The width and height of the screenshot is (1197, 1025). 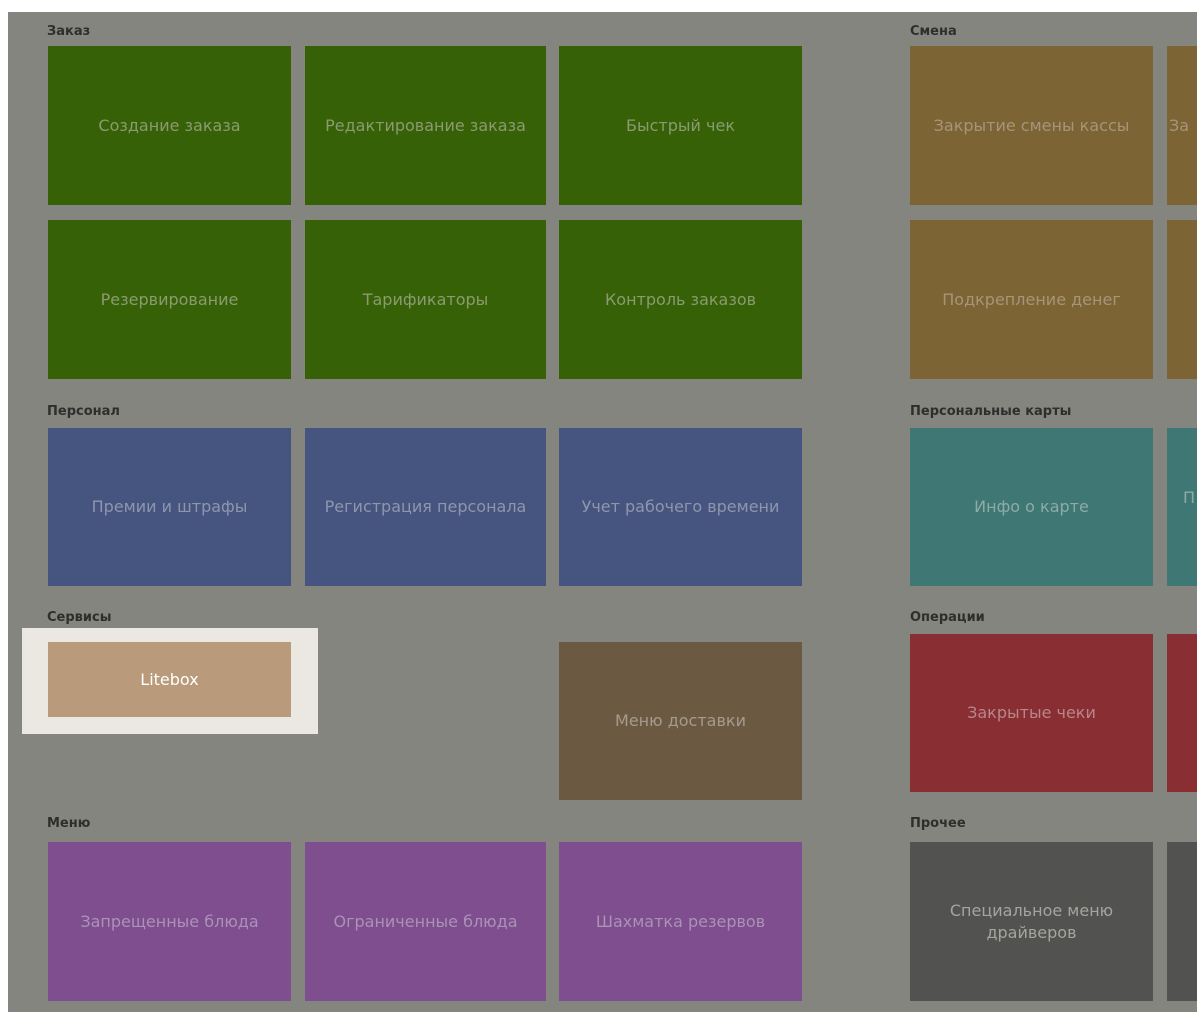 I want to click on create-order-button: Создание заказа, so click(x=169, y=125).